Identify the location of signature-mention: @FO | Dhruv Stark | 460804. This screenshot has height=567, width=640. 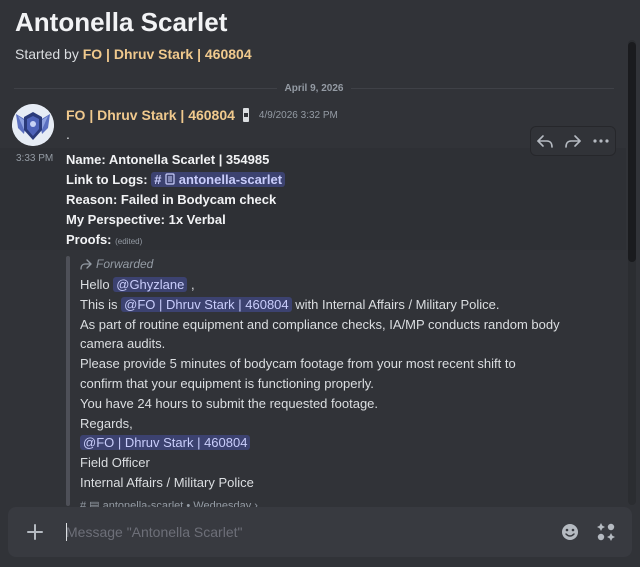
(165, 443).